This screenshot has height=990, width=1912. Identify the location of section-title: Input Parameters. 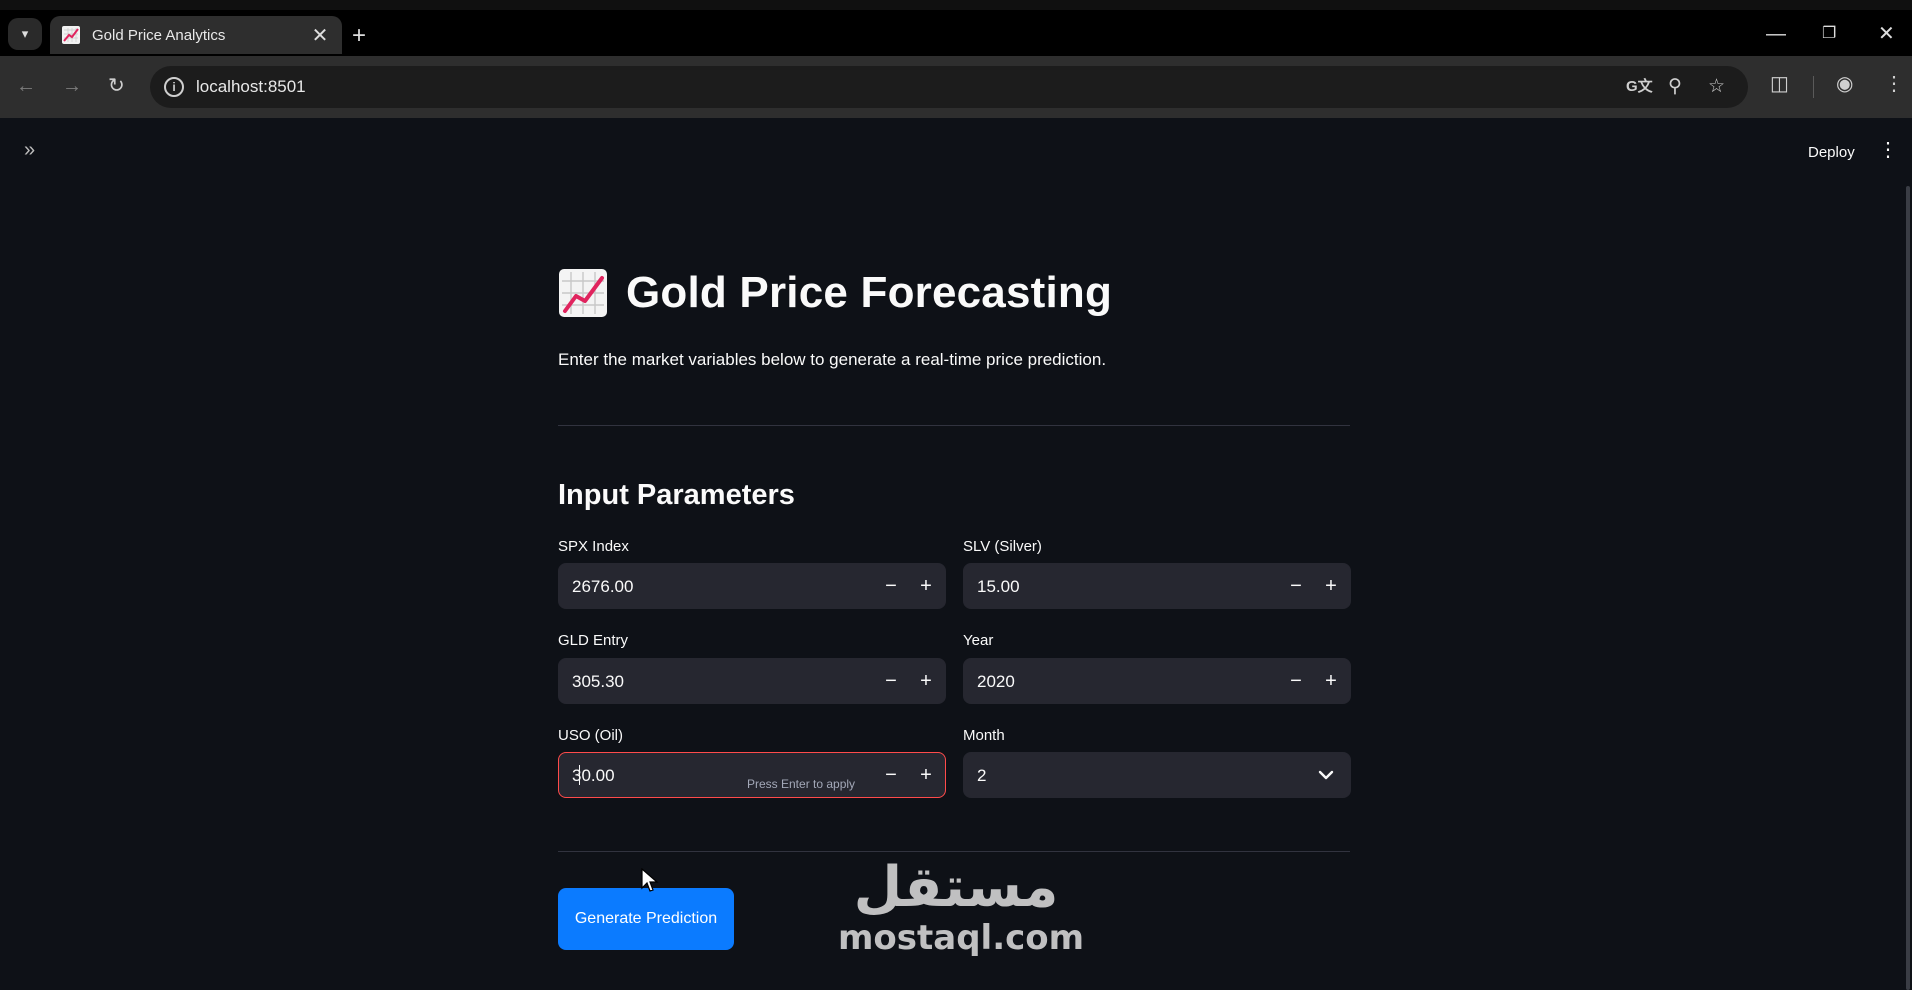
(676, 495).